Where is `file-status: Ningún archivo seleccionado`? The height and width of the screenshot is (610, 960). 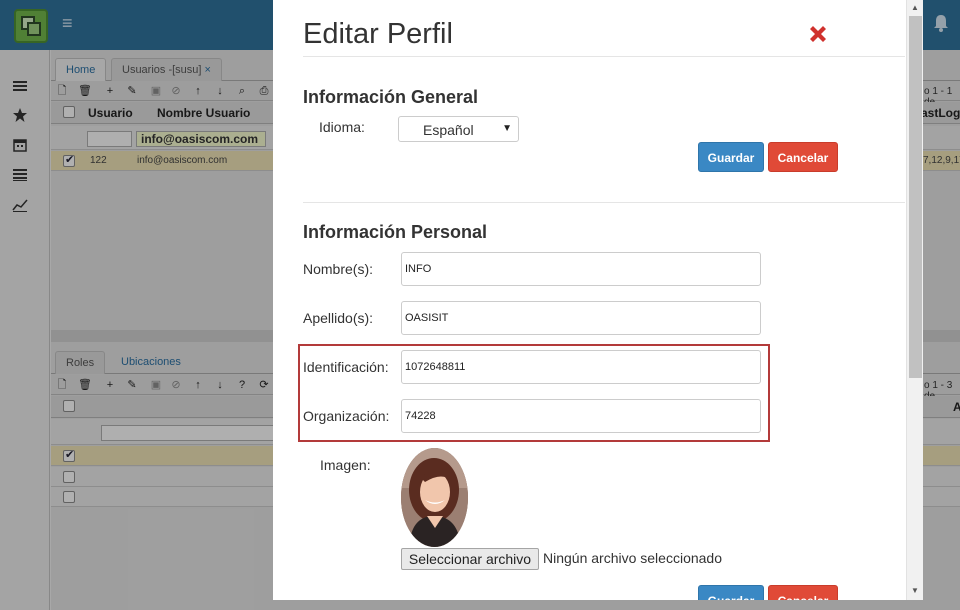
file-status: Ningún archivo seleccionado is located at coordinates (632, 558).